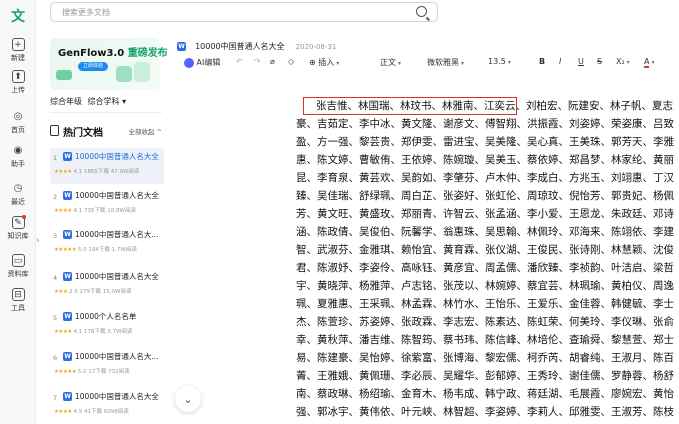 This screenshot has width=679, height=424. What do you see at coordinates (18, 194) in the screenshot?
I see `rail-recent: ◷ 最近` at bounding box center [18, 194].